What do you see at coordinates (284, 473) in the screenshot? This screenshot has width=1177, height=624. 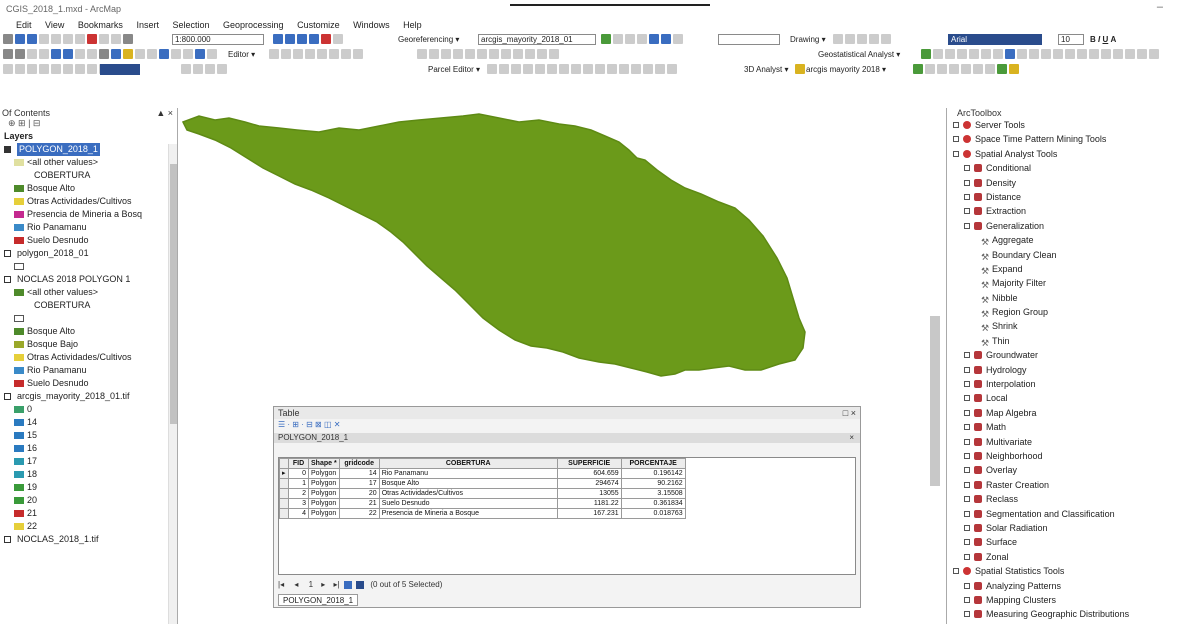 I see `row-selector: ▸` at bounding box center [284, 473].